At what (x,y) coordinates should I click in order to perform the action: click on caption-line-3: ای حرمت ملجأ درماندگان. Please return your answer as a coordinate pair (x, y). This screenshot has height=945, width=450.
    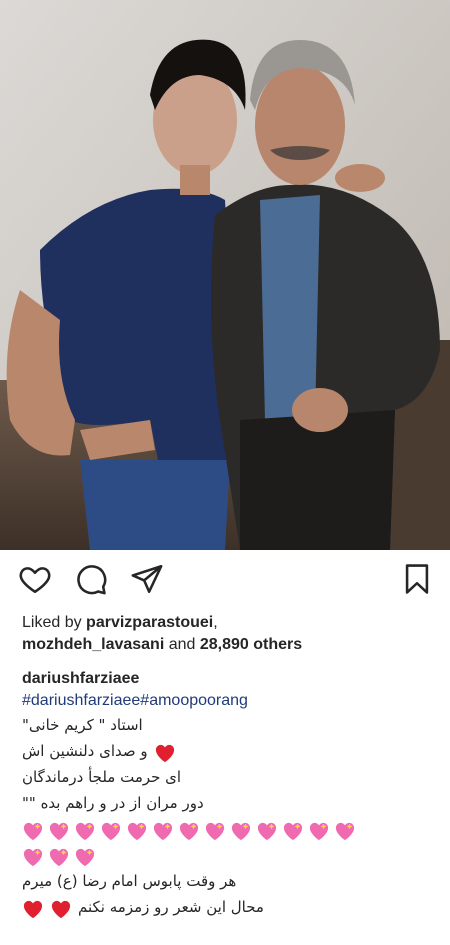
    Looking at the image, I should click on (102, 777).